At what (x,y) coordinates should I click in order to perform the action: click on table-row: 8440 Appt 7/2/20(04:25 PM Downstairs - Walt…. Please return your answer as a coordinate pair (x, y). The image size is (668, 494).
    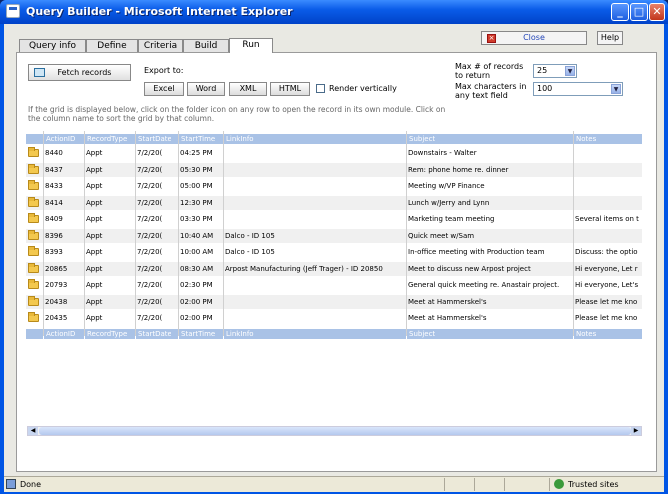
    Looking at the image, I should click on (334, 153).